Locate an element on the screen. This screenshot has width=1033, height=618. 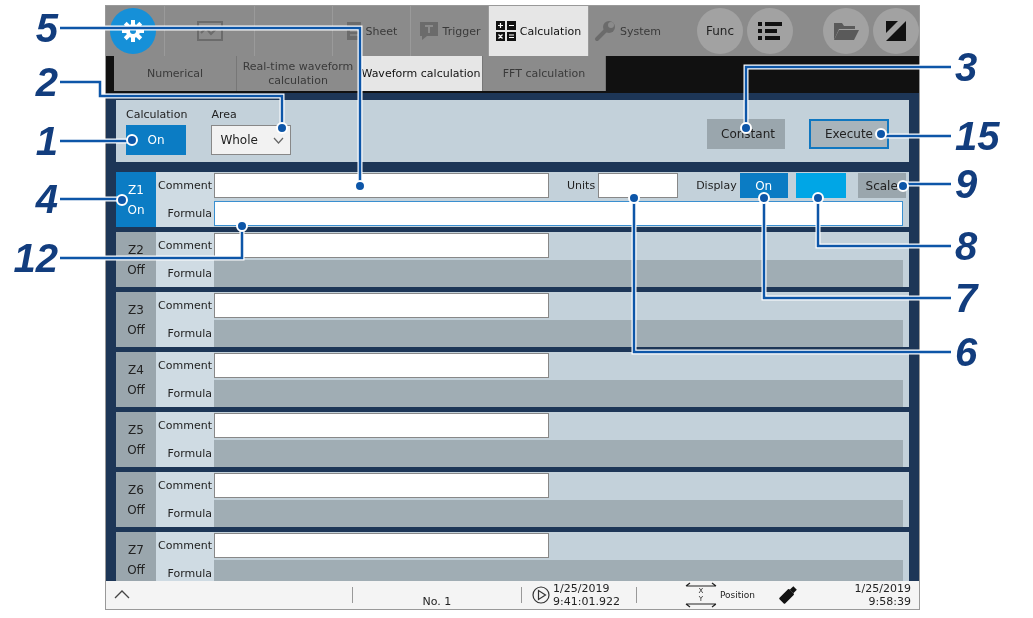
leader-line is located at coordinates (94, 200).